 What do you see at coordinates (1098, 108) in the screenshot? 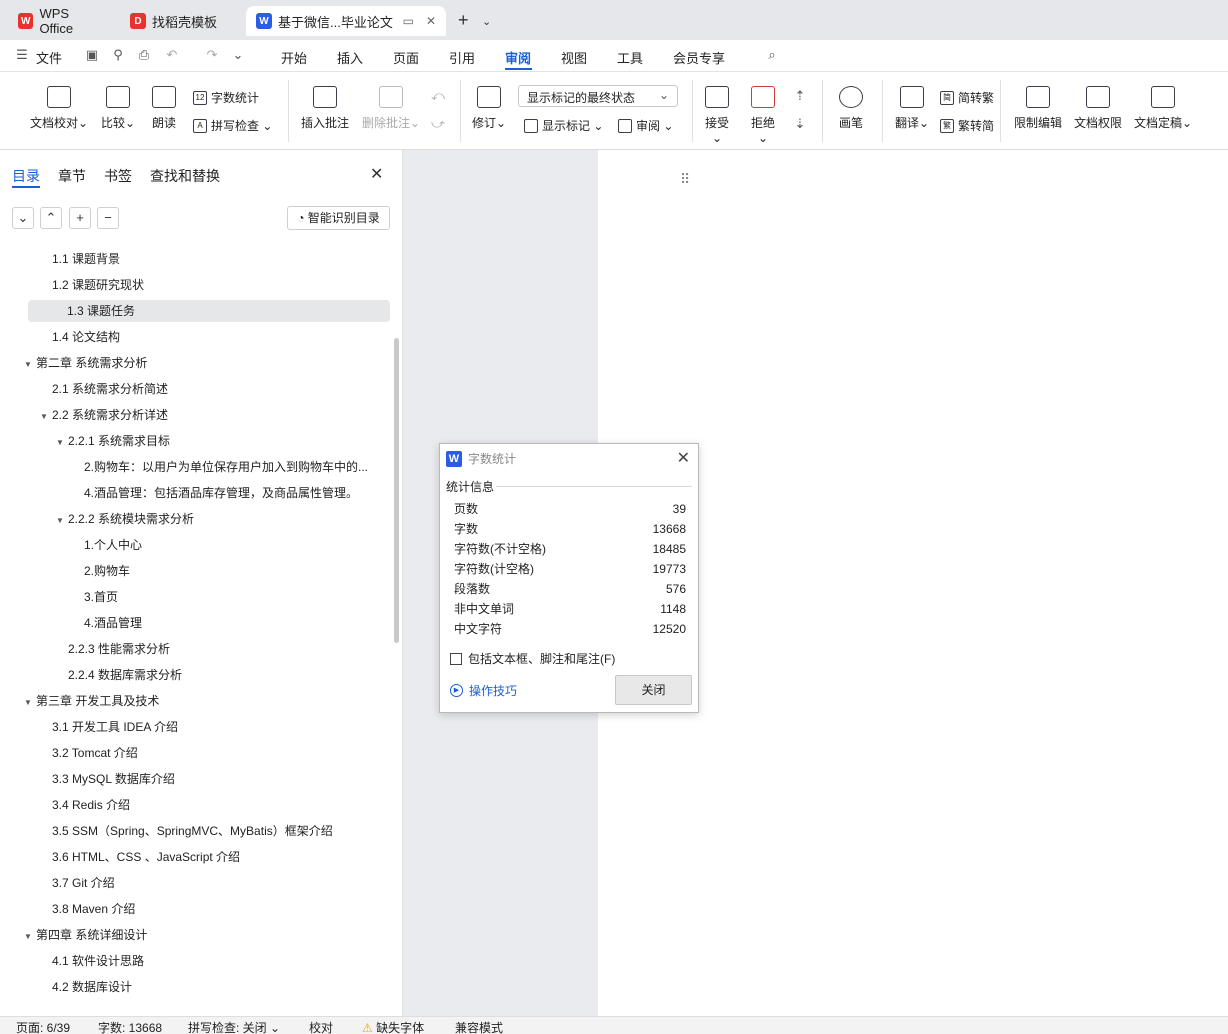
I see `doc-permission-button: 文档权限` at bounding box center [1098, 108].